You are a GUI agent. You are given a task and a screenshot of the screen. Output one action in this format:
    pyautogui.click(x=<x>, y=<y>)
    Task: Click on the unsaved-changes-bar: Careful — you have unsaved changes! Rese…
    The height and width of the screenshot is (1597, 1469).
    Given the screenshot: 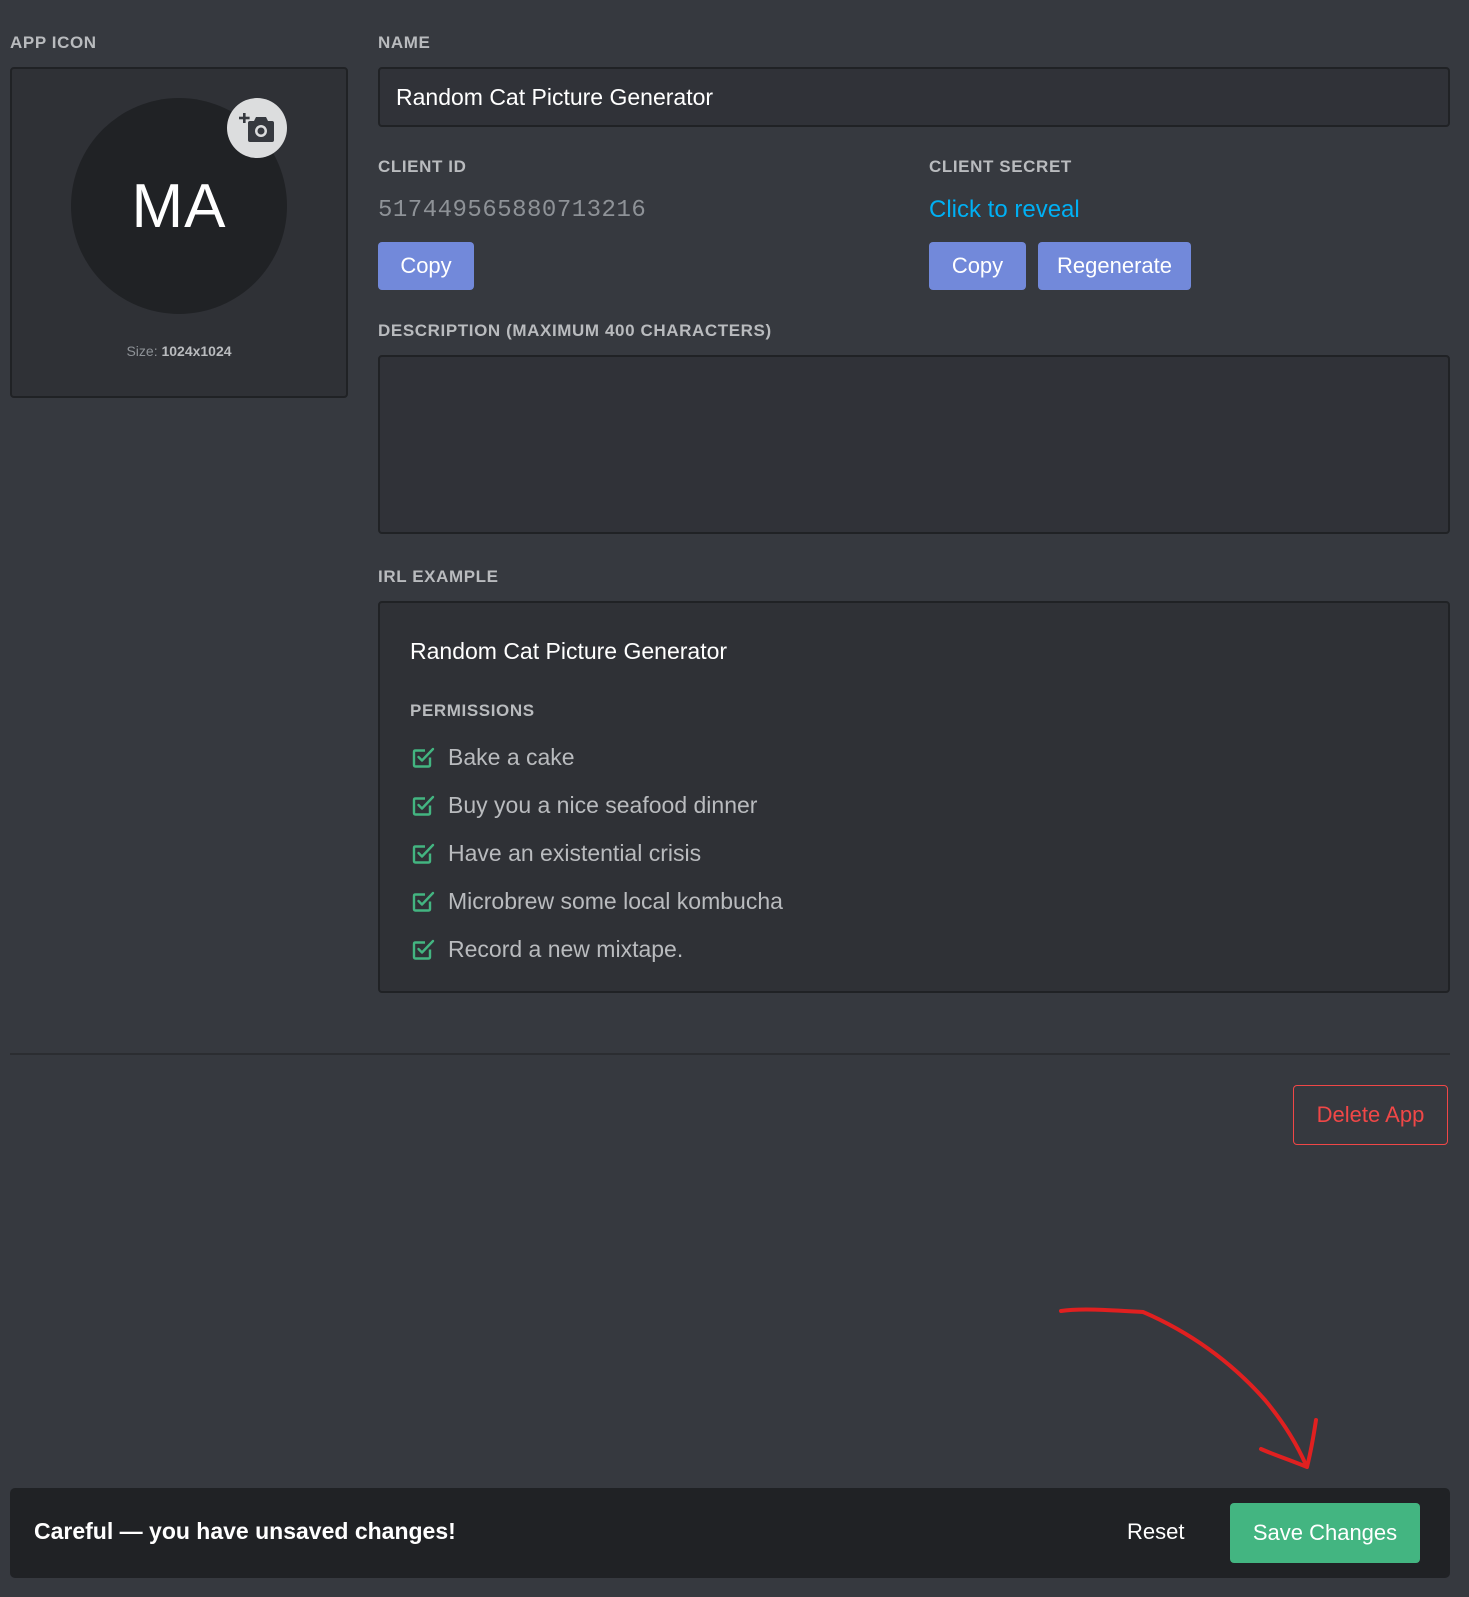 What is the action you would take?
    pyautogui.click(x=730, y=1533)
    